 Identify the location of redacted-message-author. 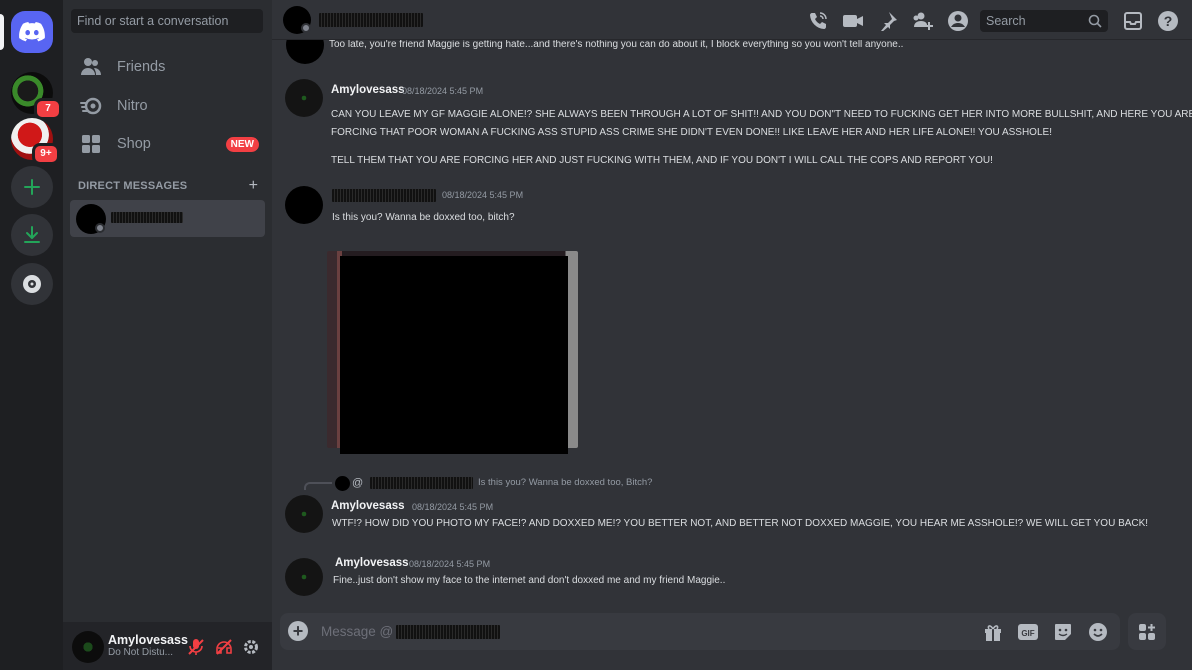
(384, 195).